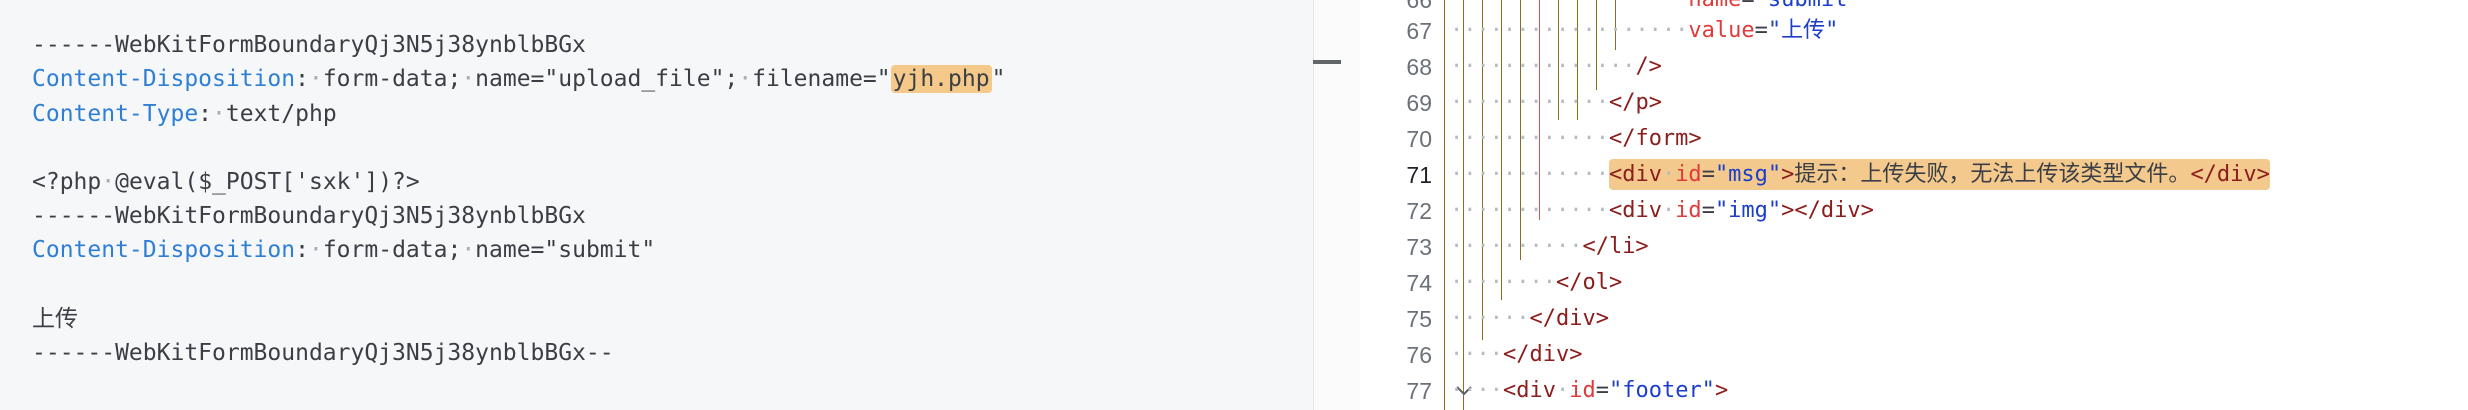 The image size is (2468, 410). Describe the element at coordinates (1914, 31) in the screenshot. I see `code-line: 67 ··················value="上传"` at that location.